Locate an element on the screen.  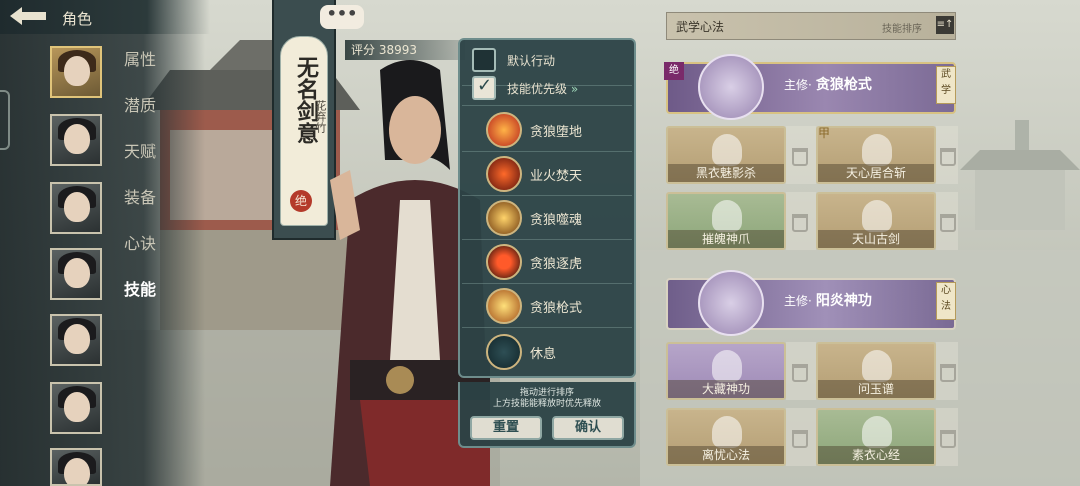
meditation-icon is located at coordinates (504, 352).